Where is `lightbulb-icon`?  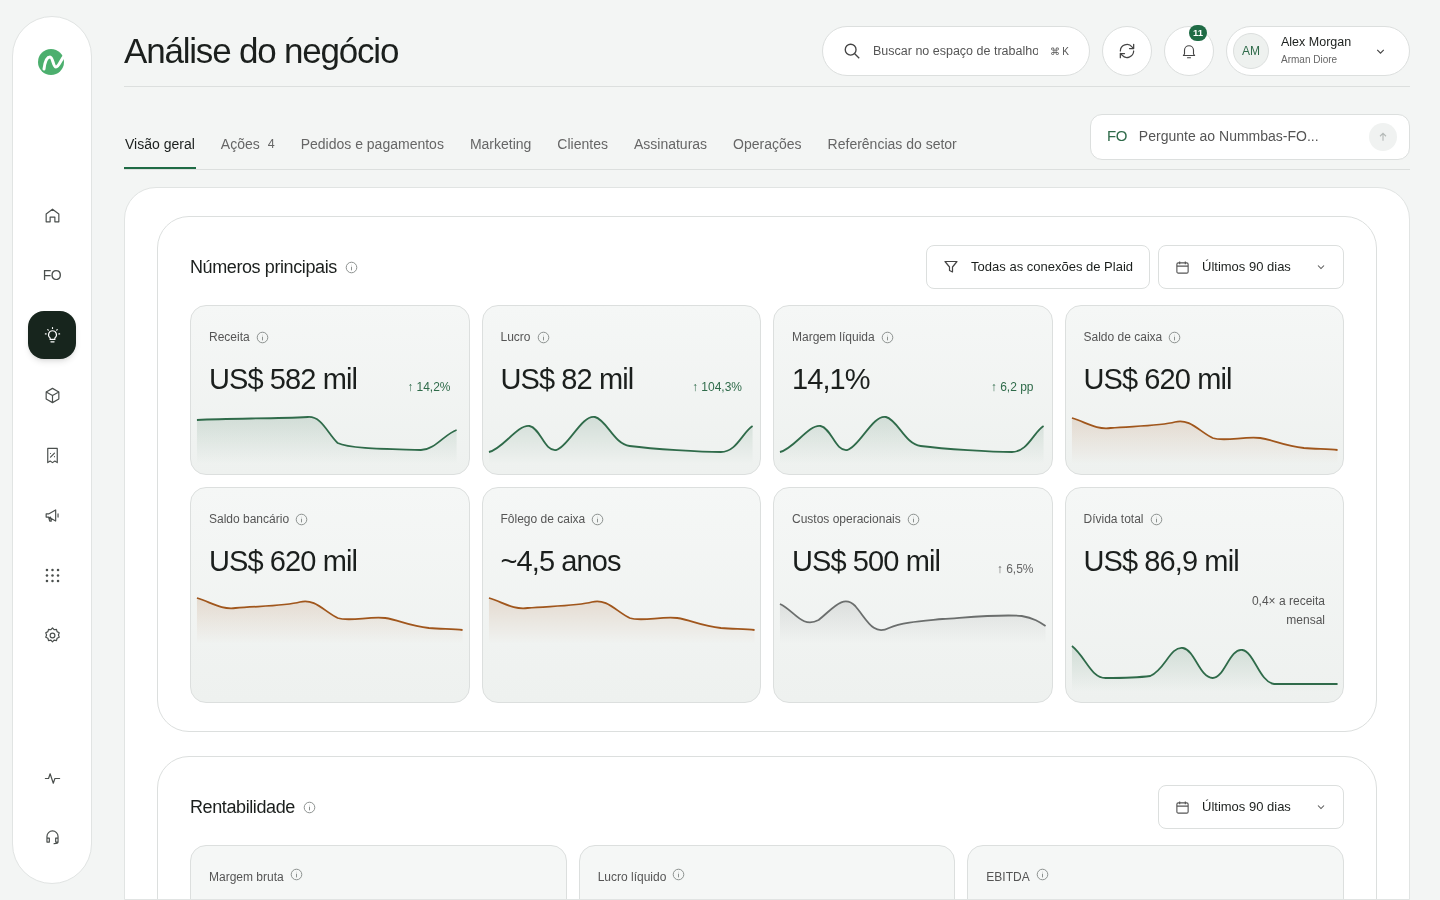 lightbulb-icon is located at coordinates (52, 335).